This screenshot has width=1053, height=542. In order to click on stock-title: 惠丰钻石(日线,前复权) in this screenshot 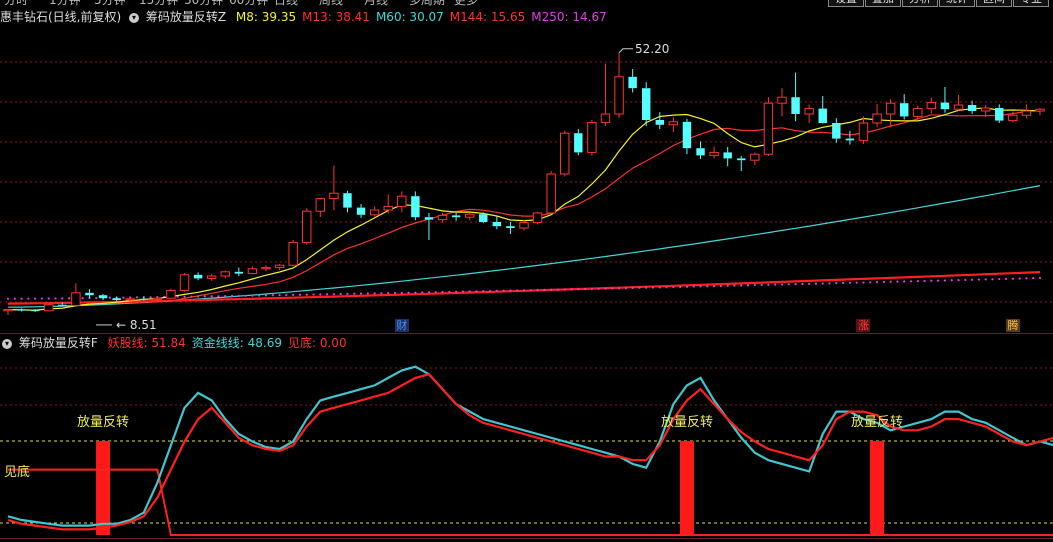, I will do `click(61, 17)`.